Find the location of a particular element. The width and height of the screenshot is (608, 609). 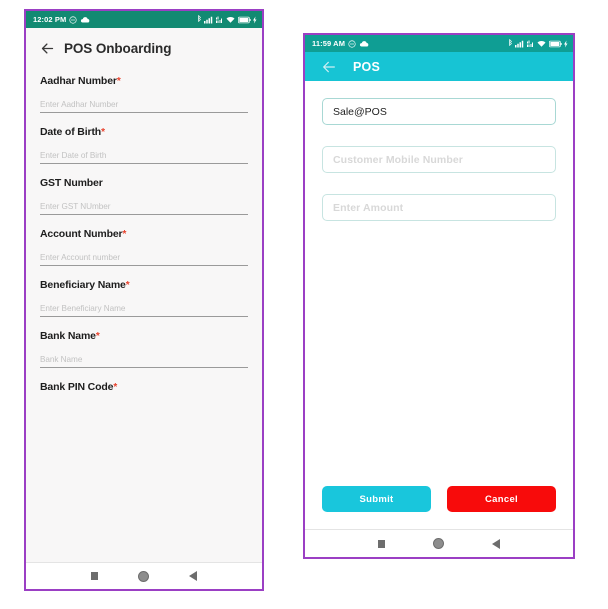

submit-button: Submit is located at coordinates (376, 499).